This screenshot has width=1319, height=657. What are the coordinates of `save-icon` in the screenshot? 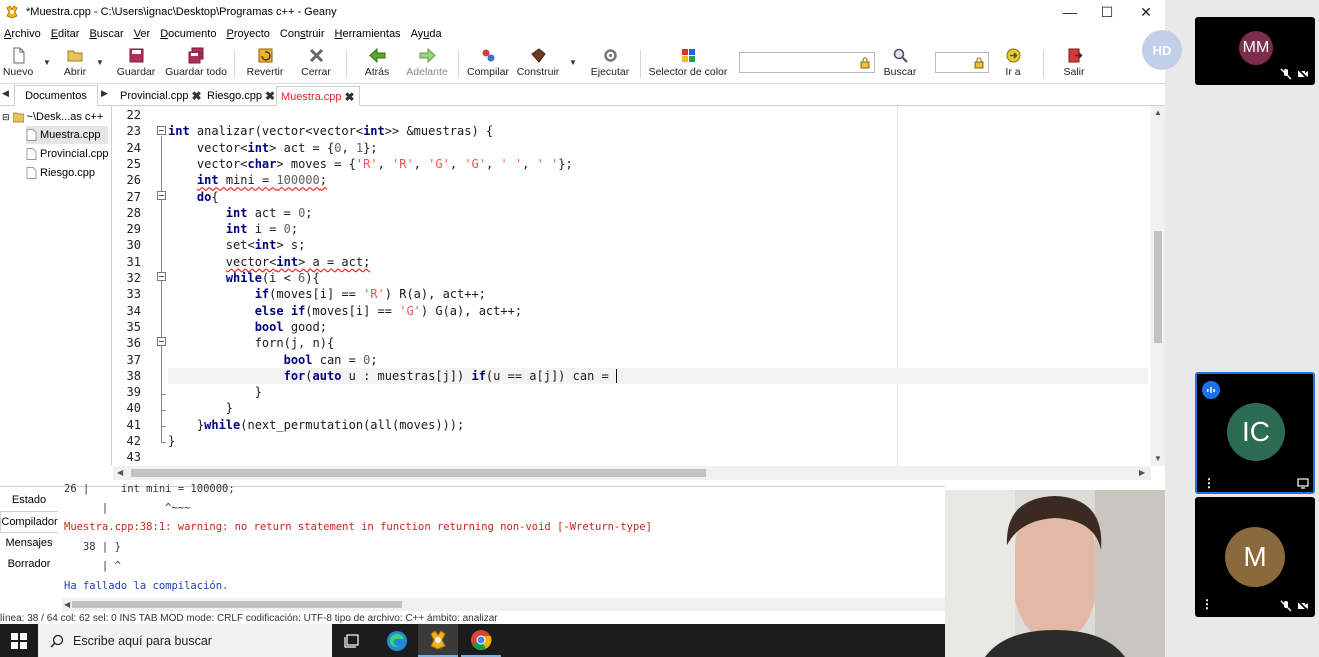 It's located at (136, 55).